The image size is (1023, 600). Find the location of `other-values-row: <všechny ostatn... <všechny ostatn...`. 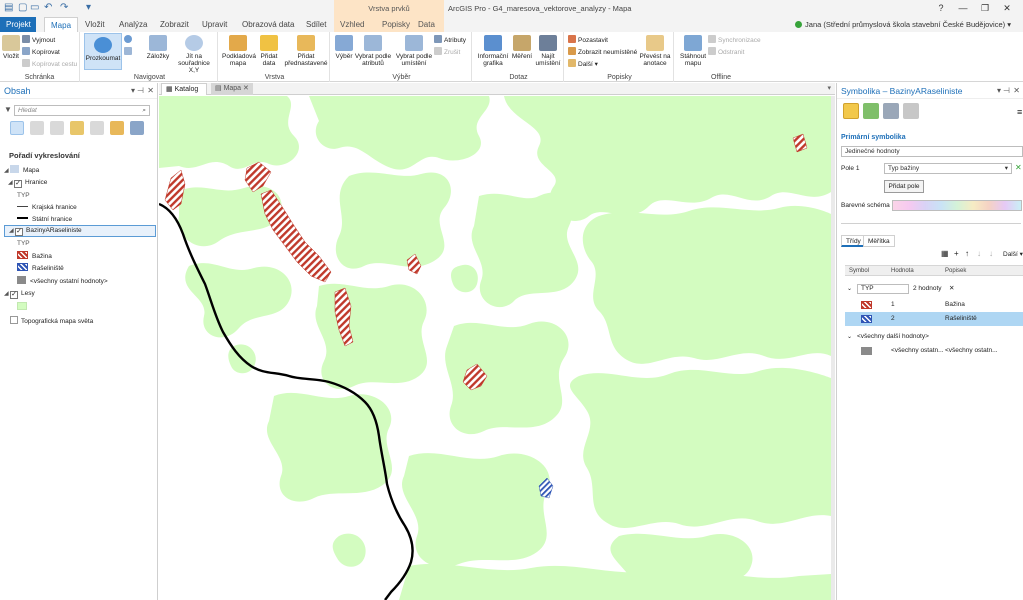

other-values-row: <všechny ostatn... <všechny ostatn... is located at coordinates (934, 351).